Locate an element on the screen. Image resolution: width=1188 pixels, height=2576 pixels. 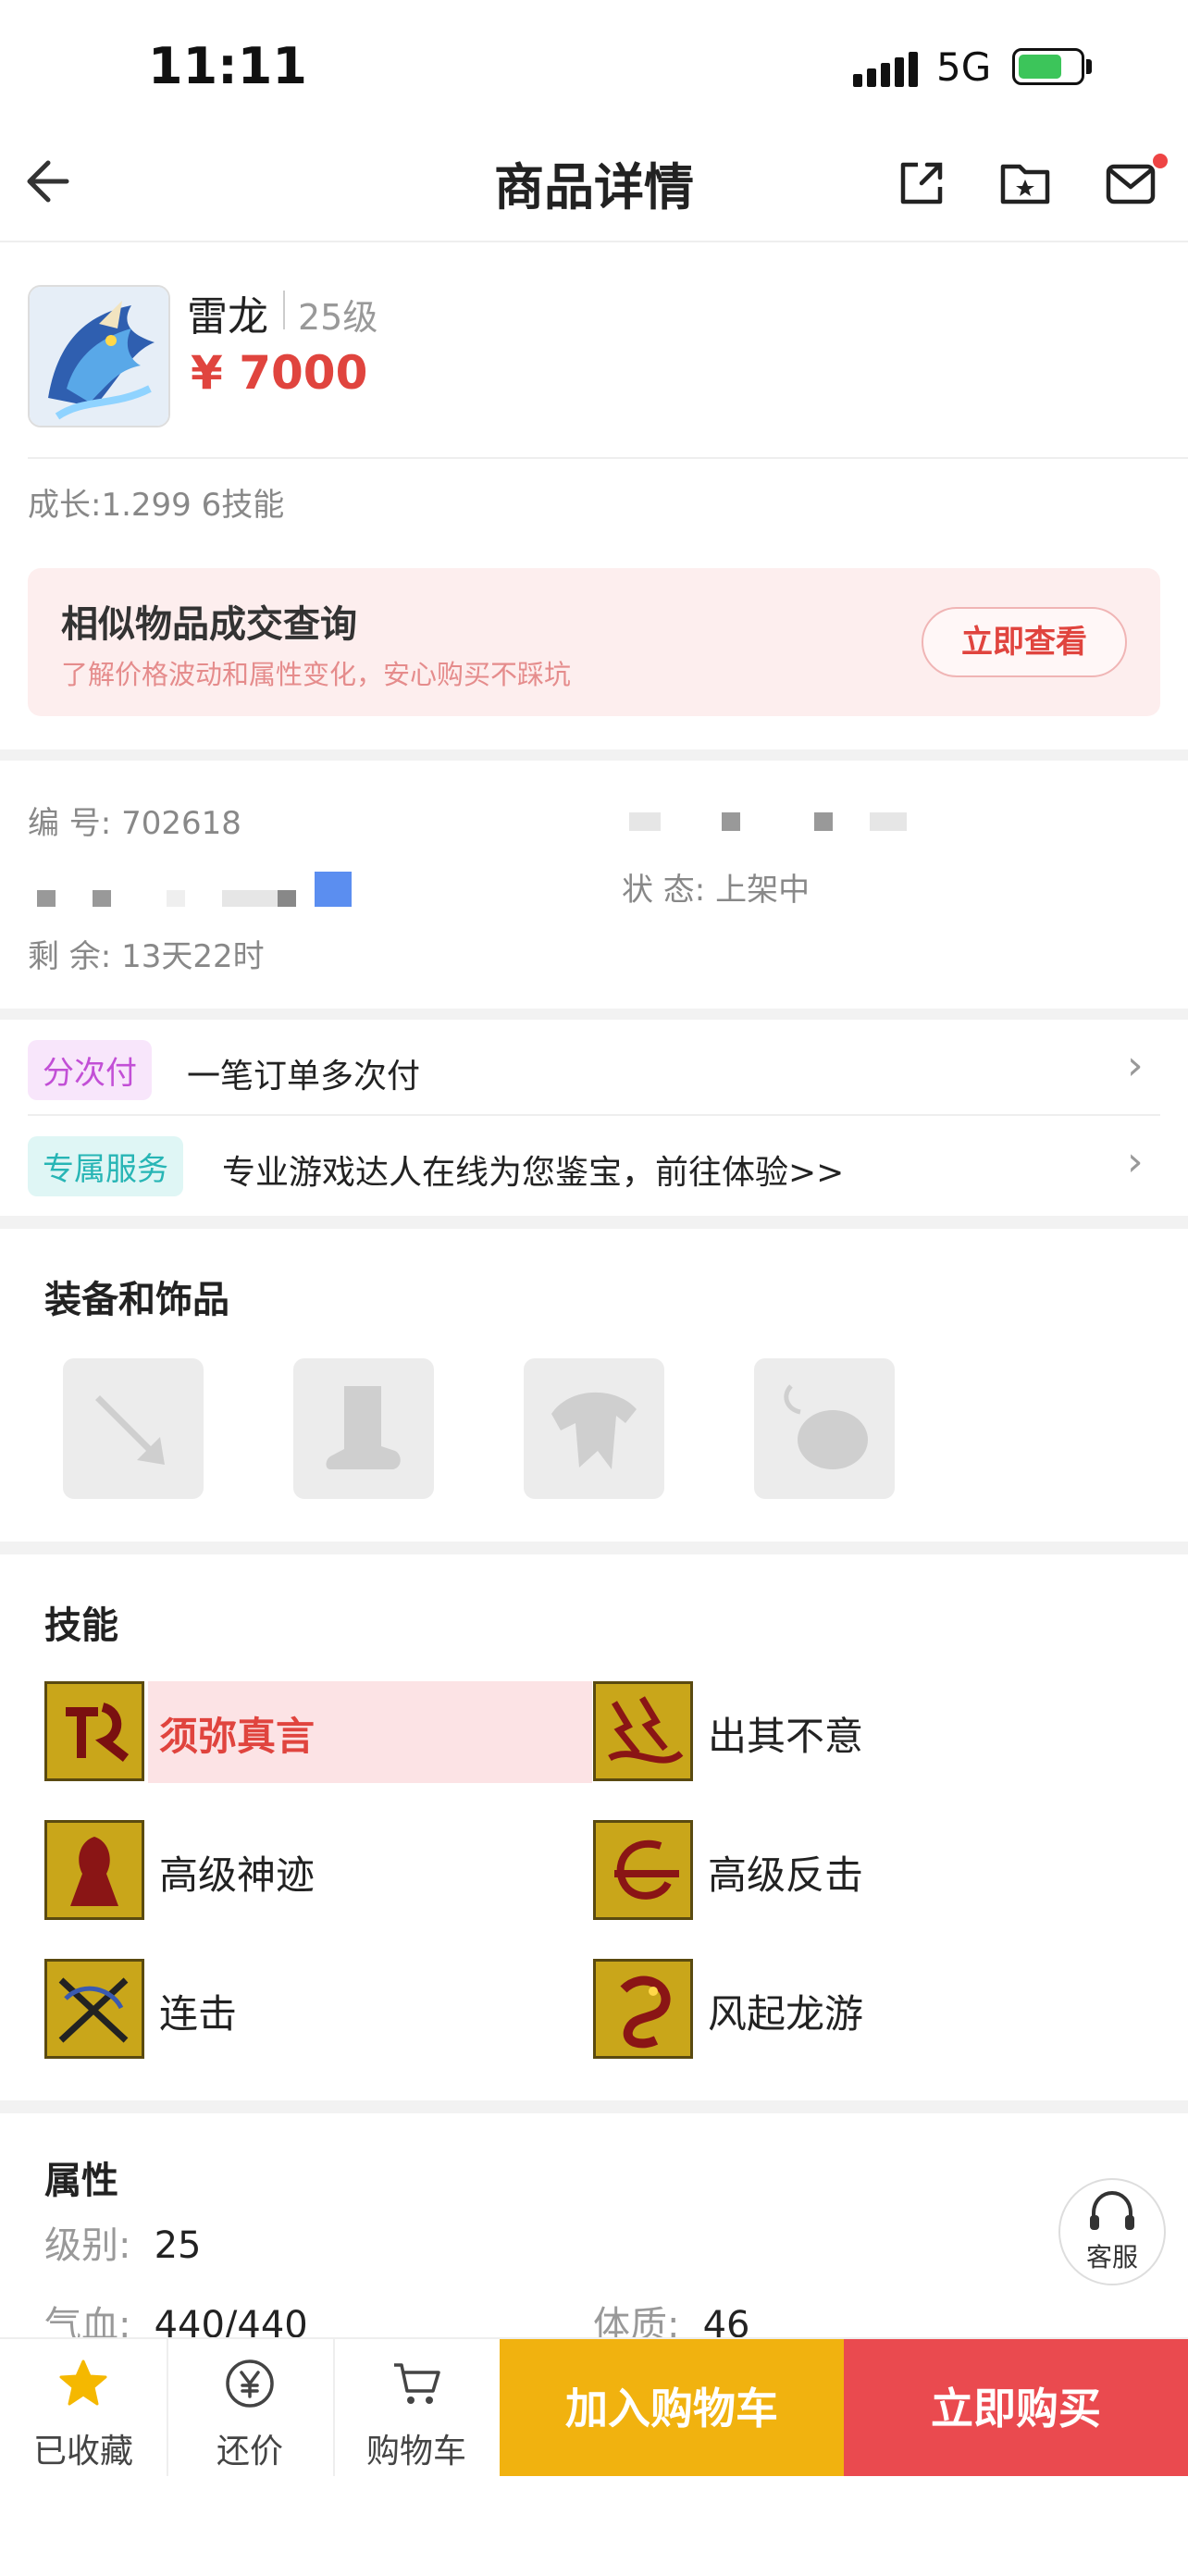
product-thumbnail is located at coordinates (99, 356).